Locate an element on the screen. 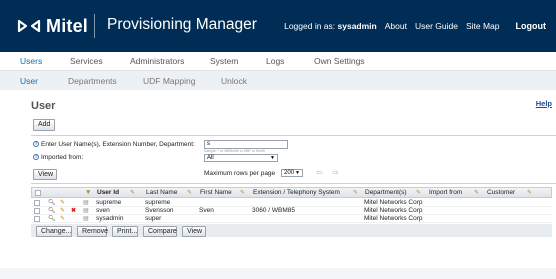 The image size is (556, 279). logged-in-prefix: Logged in as: is located at coordinates (310, 26).